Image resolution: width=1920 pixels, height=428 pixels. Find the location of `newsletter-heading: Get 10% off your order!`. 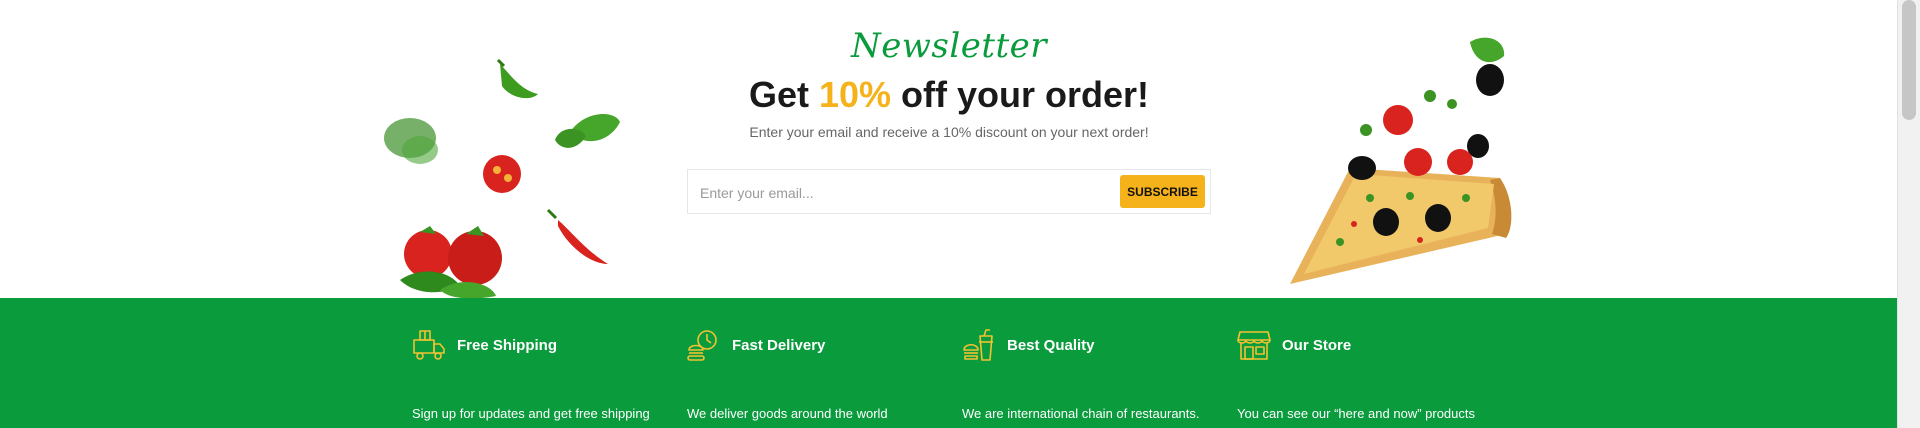

newsletter-heading: Get 10% off your order! is located at coordinates (949, 95).